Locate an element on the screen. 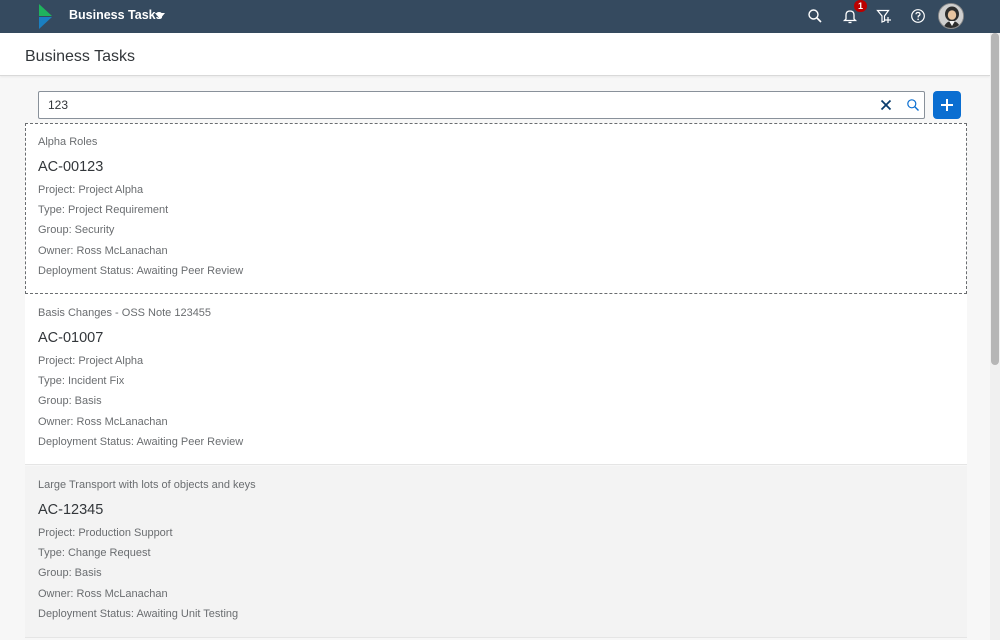 The image size is (1000, 640). task-id: AC-01007 is located at coordinates (71, 338).